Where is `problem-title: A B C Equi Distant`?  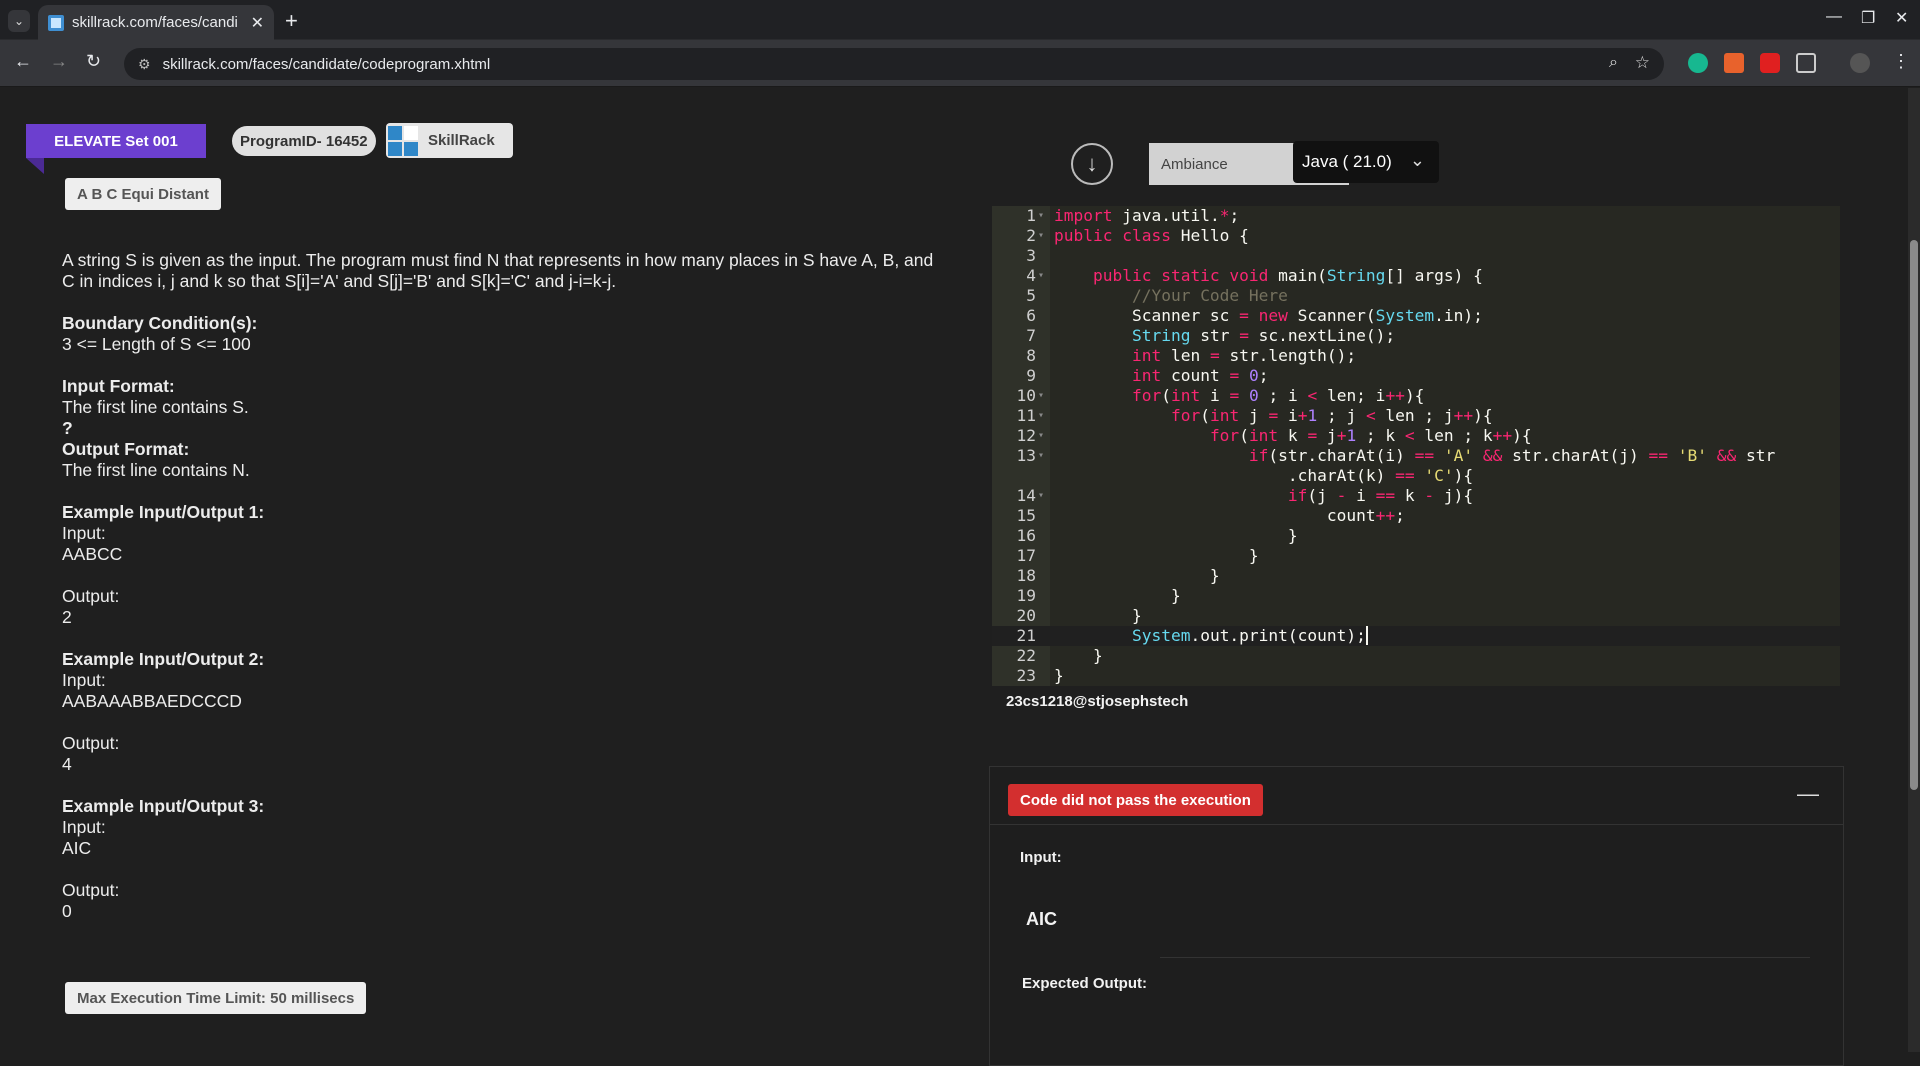 problem-title: A B C Equi Distant is located at coordinates (143, 194).